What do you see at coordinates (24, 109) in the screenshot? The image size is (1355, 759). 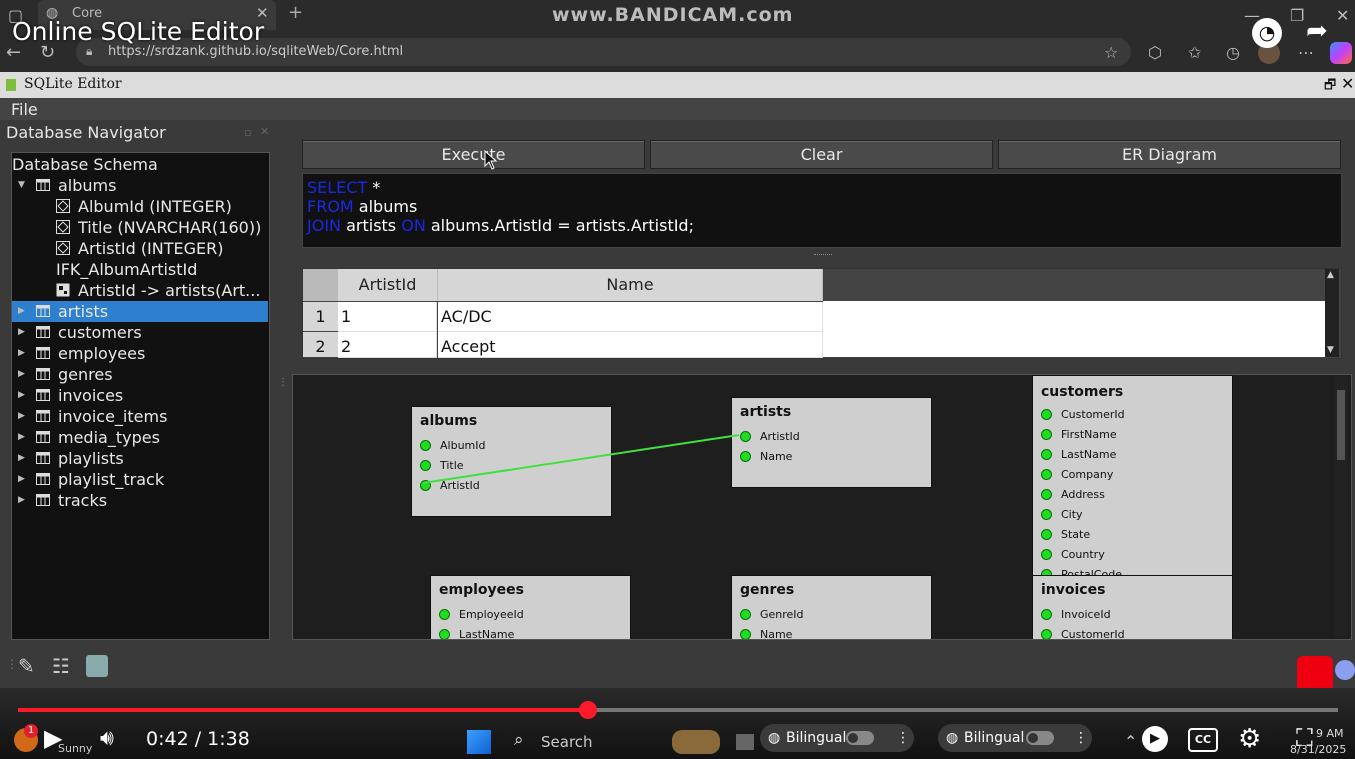 I see `menu-file: File` at bounding box center [24, 109].